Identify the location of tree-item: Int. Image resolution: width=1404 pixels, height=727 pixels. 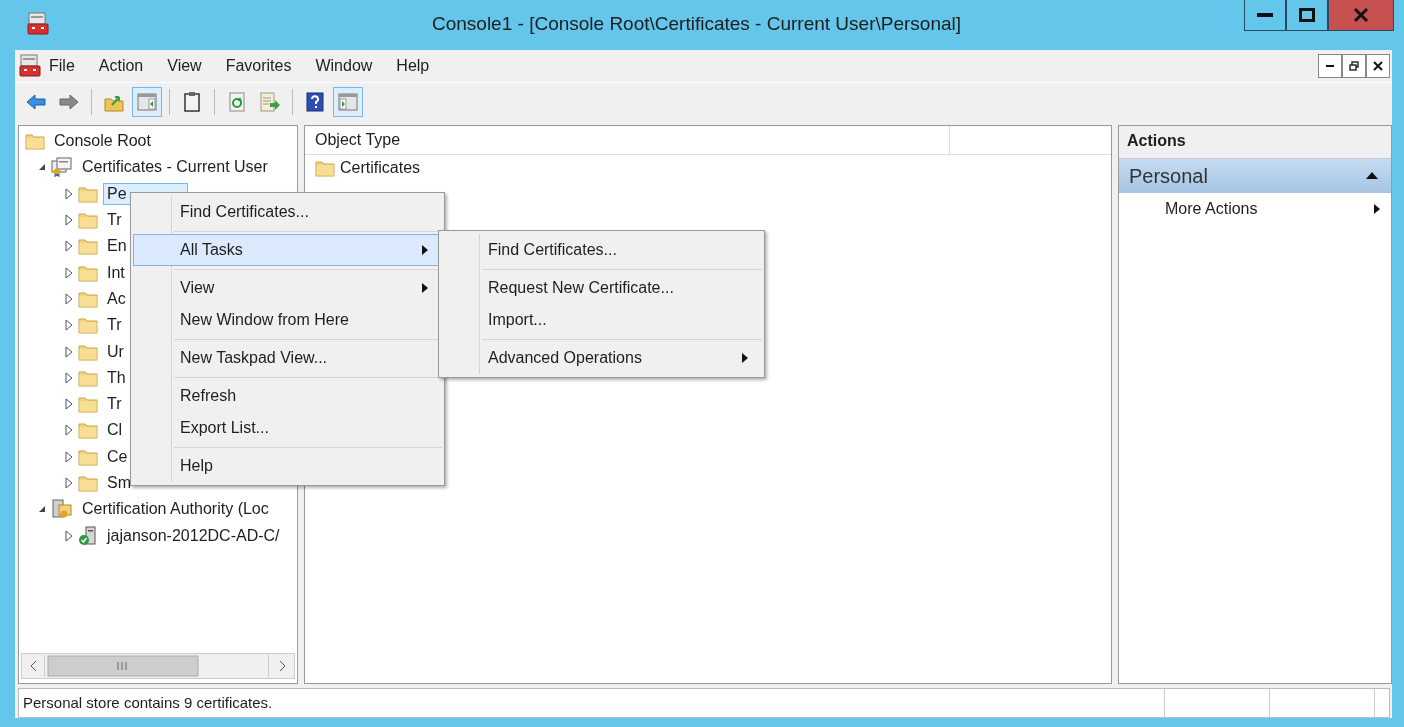
(116, 272).